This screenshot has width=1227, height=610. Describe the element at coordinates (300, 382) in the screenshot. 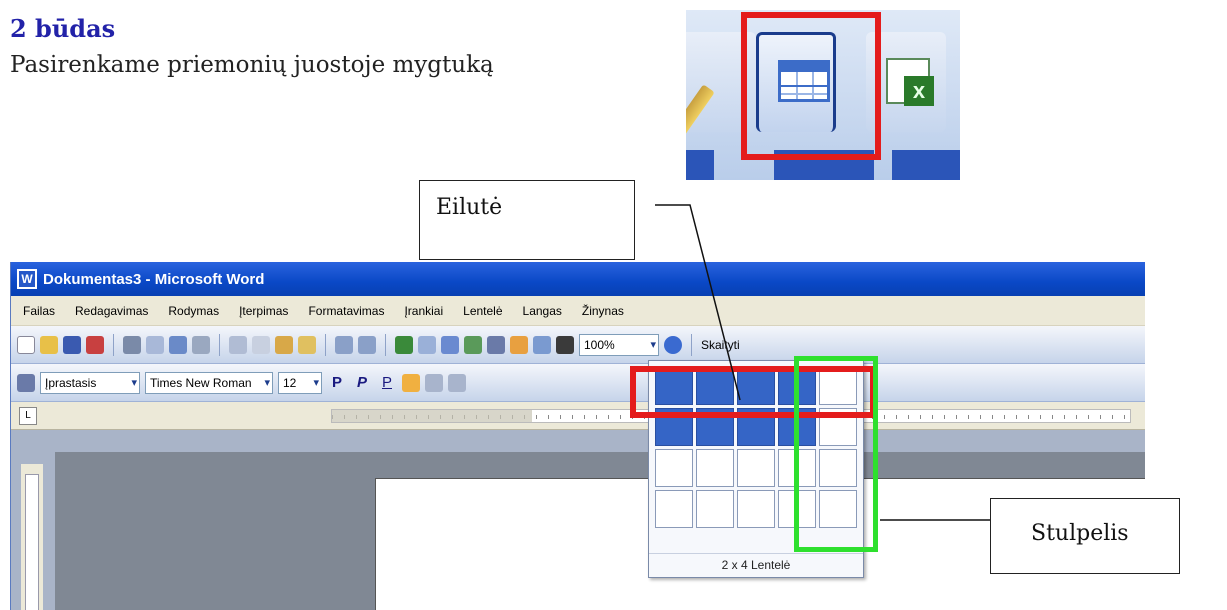

I see `font-size-combo: 12` at that location.